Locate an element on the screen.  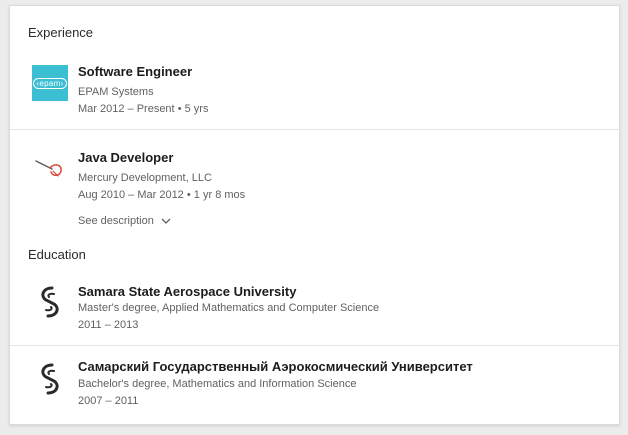
duration: 5 yrs is located at coordinates (196, 109).